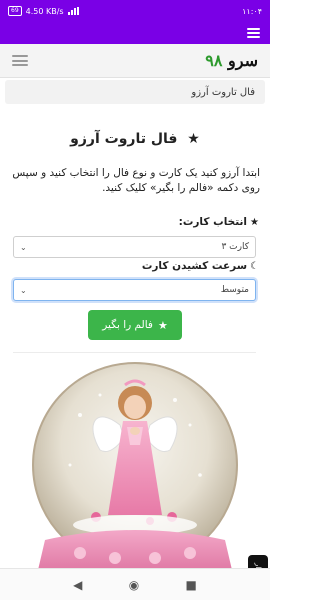 The height and width of the screenshot is (600, 320). I want to click on speed-label: ☾ سرعت کشیدن کارت, so click(200, 266).